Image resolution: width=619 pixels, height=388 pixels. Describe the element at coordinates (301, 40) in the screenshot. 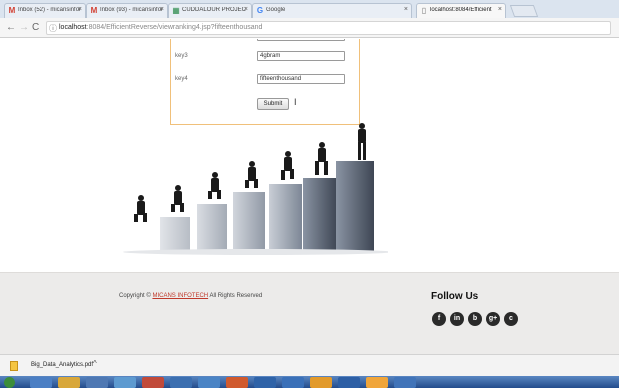

I see `key2-input` at that location.